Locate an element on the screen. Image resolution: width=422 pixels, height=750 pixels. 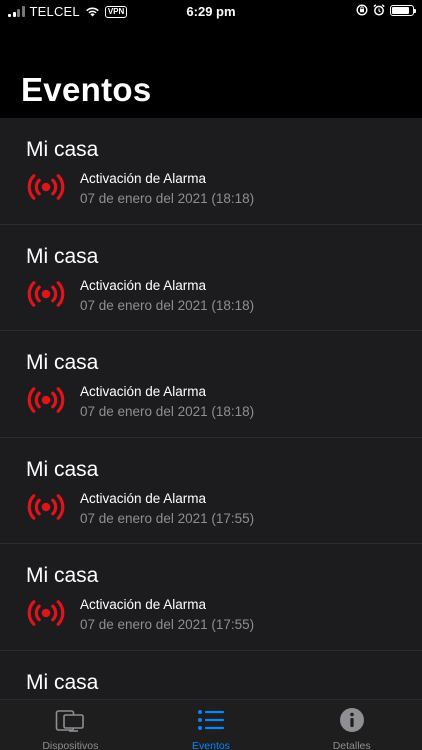
tab-label-eventos: Eventos is located at coordinates (211, 745).